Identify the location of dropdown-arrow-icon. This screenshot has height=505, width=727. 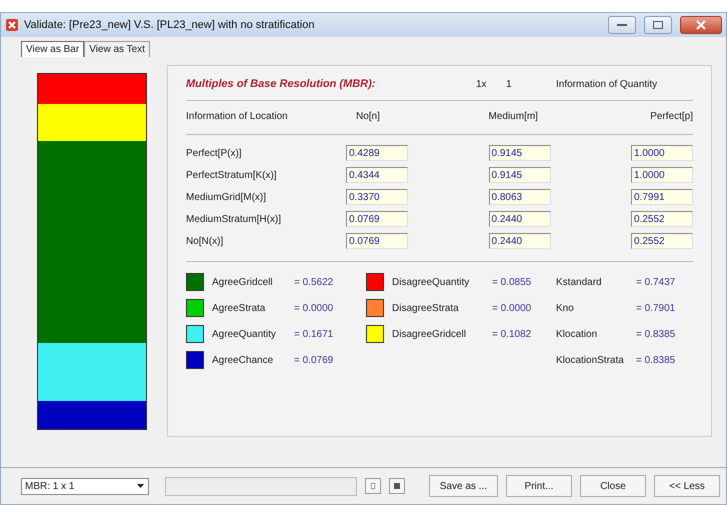
(140, 486).